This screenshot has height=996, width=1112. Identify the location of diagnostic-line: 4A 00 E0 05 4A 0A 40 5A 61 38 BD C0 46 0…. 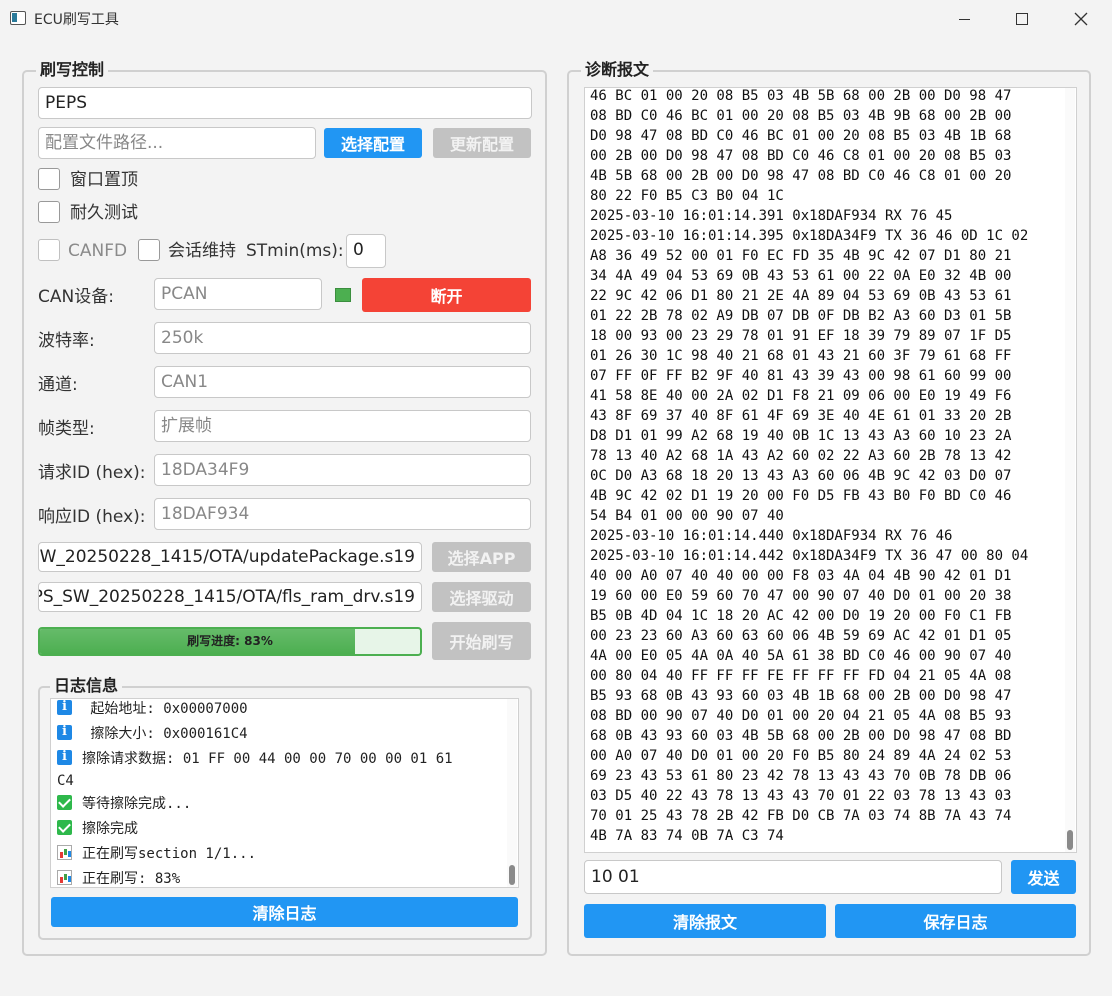
(801, 656).